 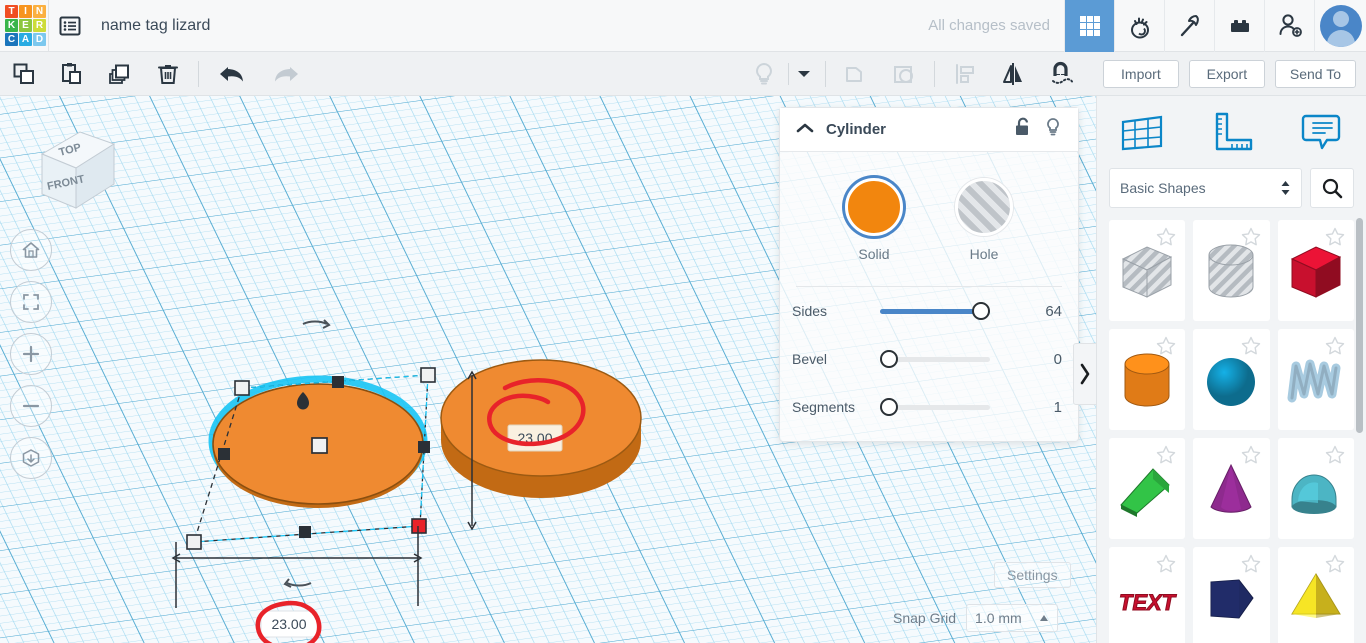 What do you see at coordinates (1315, 595) in the screenshot?
I see `shape-cell-pyramid-yellow` at bounding box center [1315, 595].